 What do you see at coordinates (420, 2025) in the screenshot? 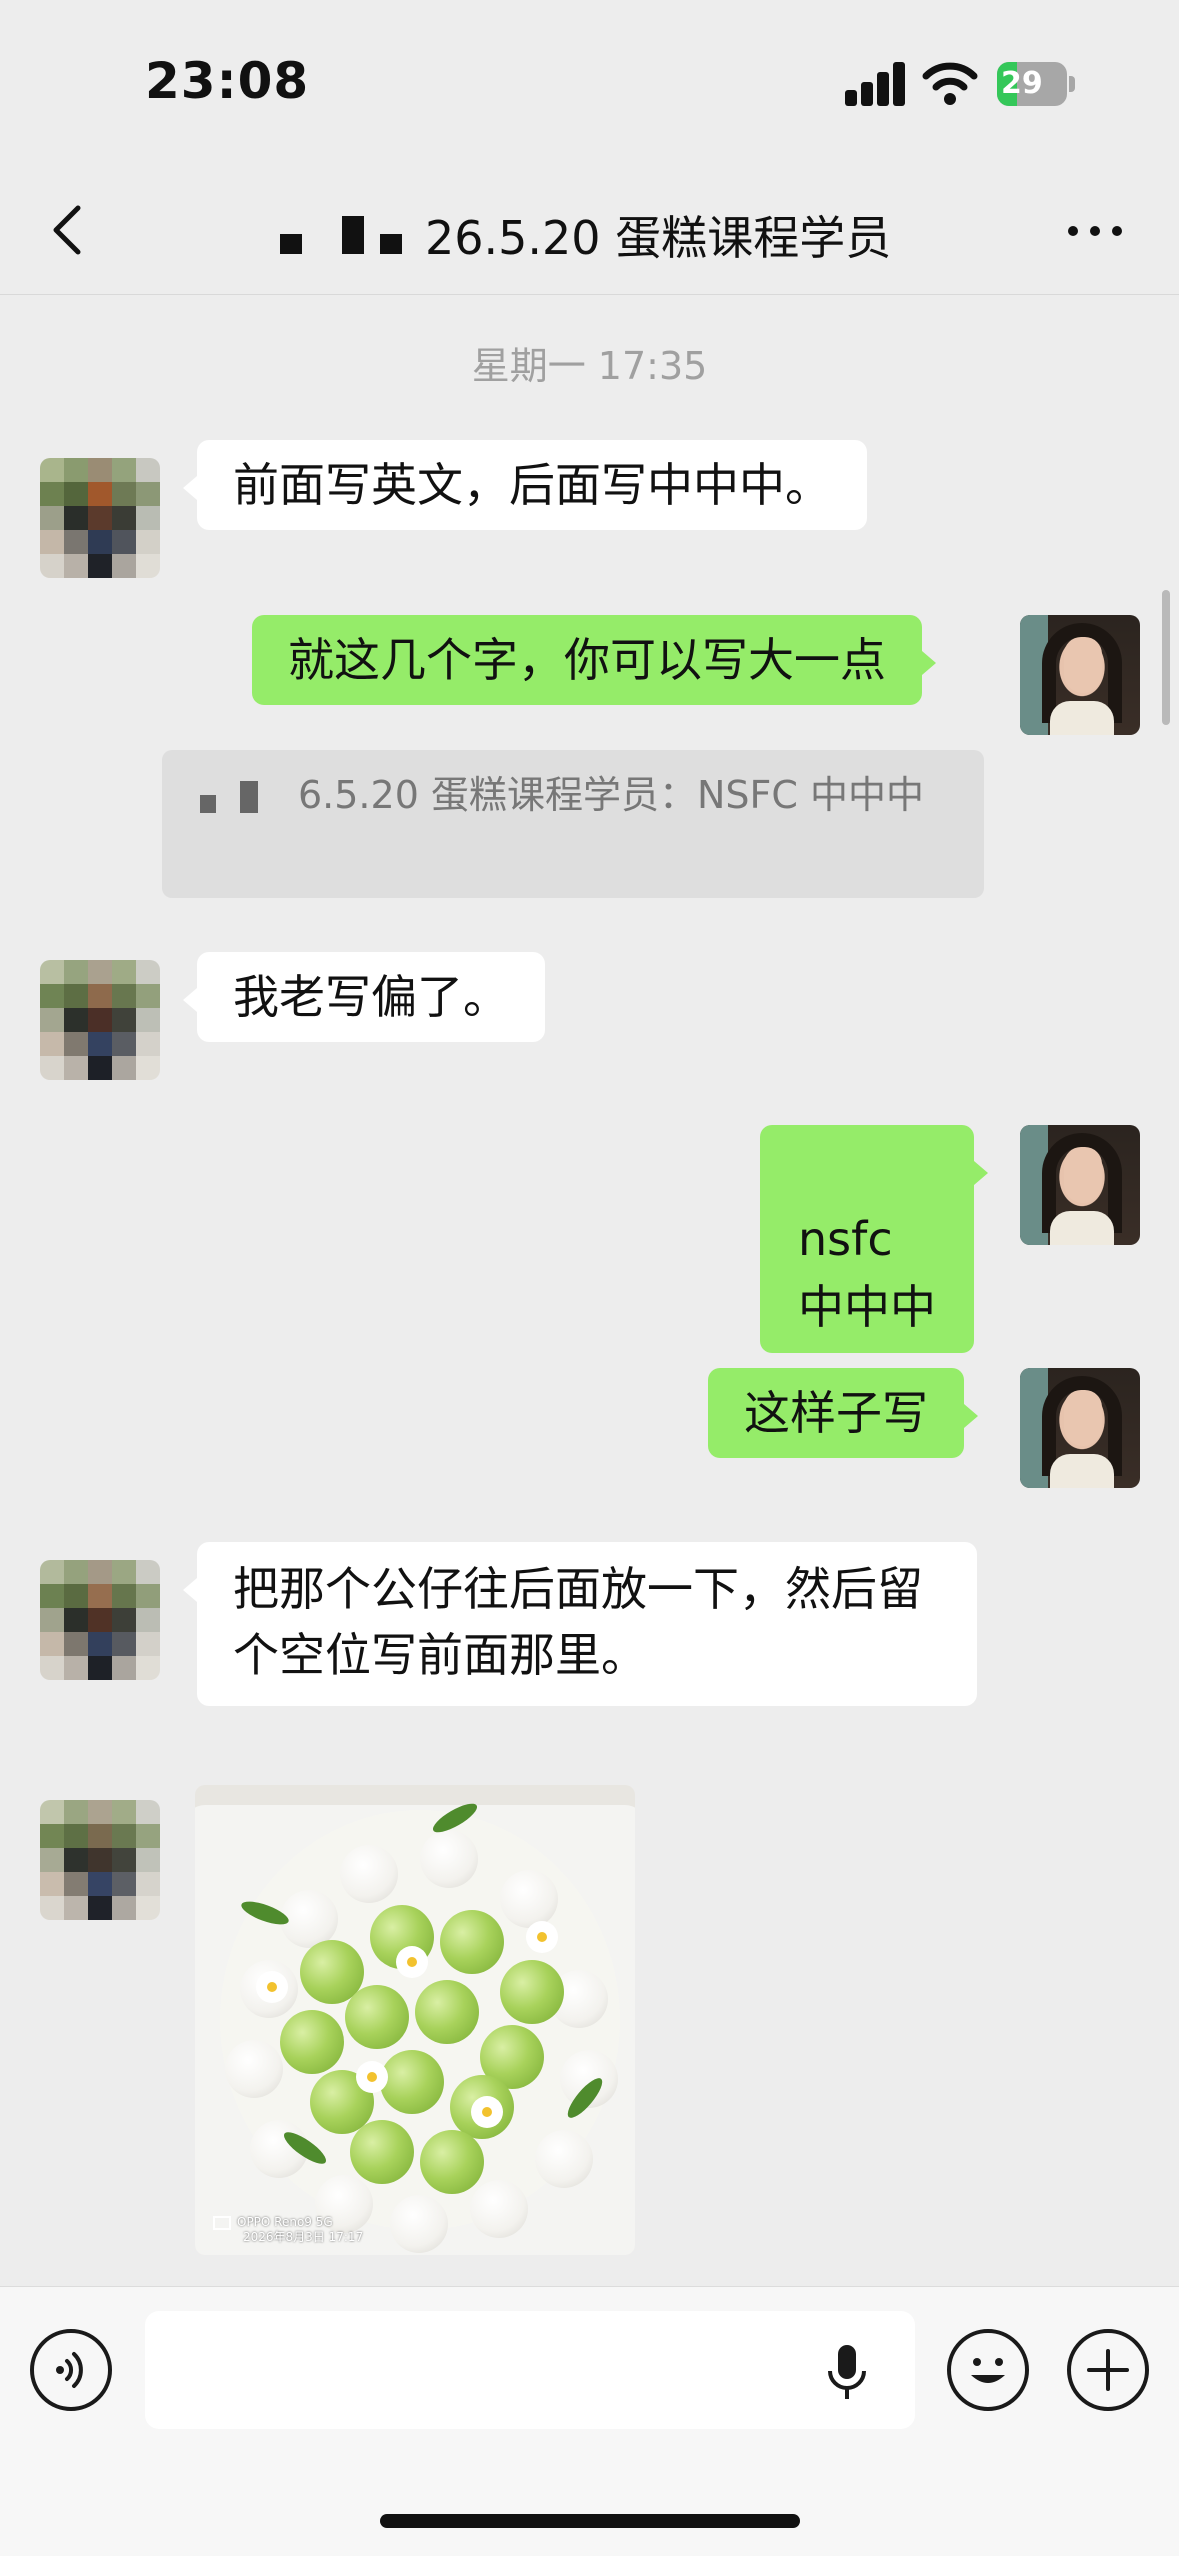
I see `cake-image` at bounding box center [420, 2025].